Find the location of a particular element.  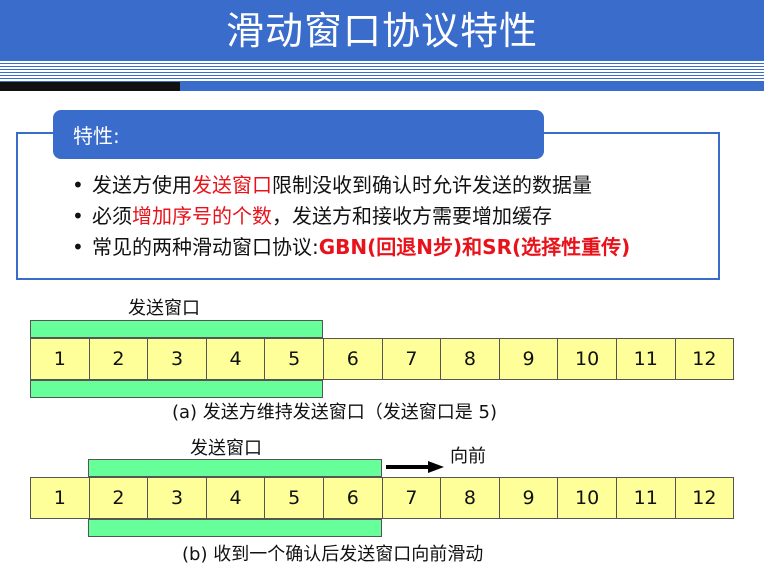

sequence-row-b: 1 2 3 4 5 6 7 8 9 10 11 12 is located at coordinates (382, 498).